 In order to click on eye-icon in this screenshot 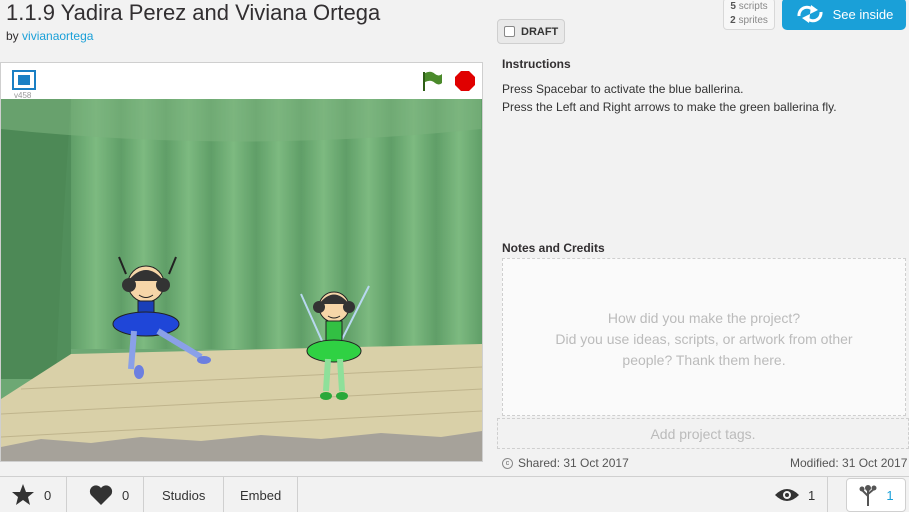, I will do `click(787, 495)`.